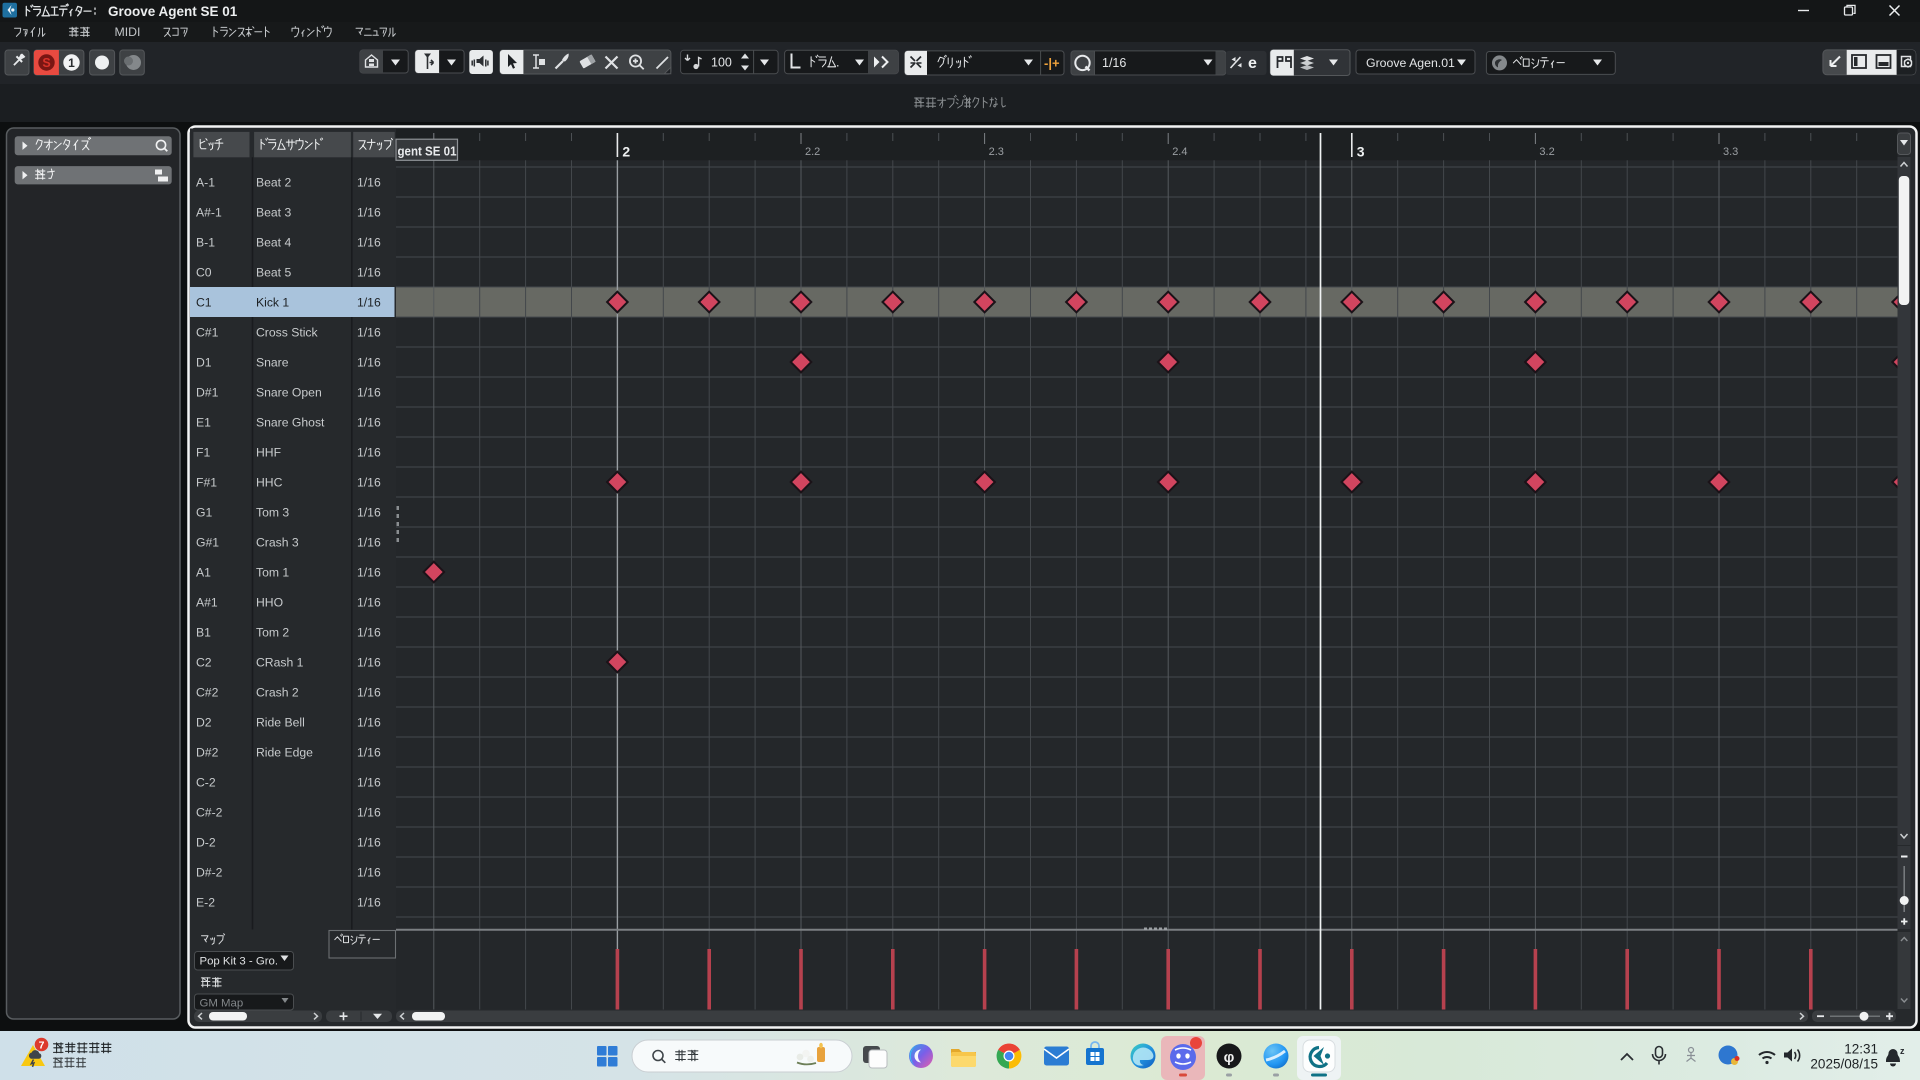  I want to click on svg-text: HHO, so click(269, 602).